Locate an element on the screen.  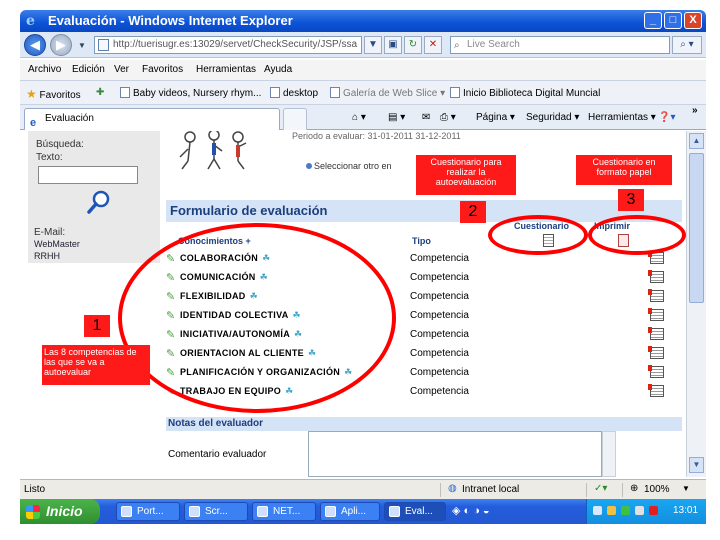
windows-logo-icon is located at coordinates (33, 512).